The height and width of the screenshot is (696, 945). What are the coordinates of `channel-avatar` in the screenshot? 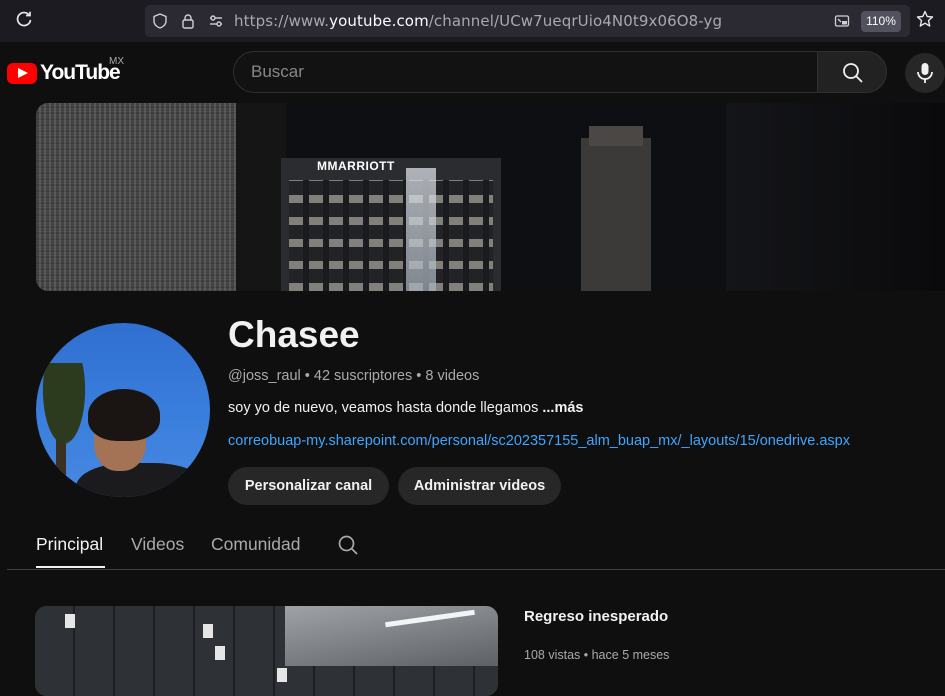 It's located at (123, 410).